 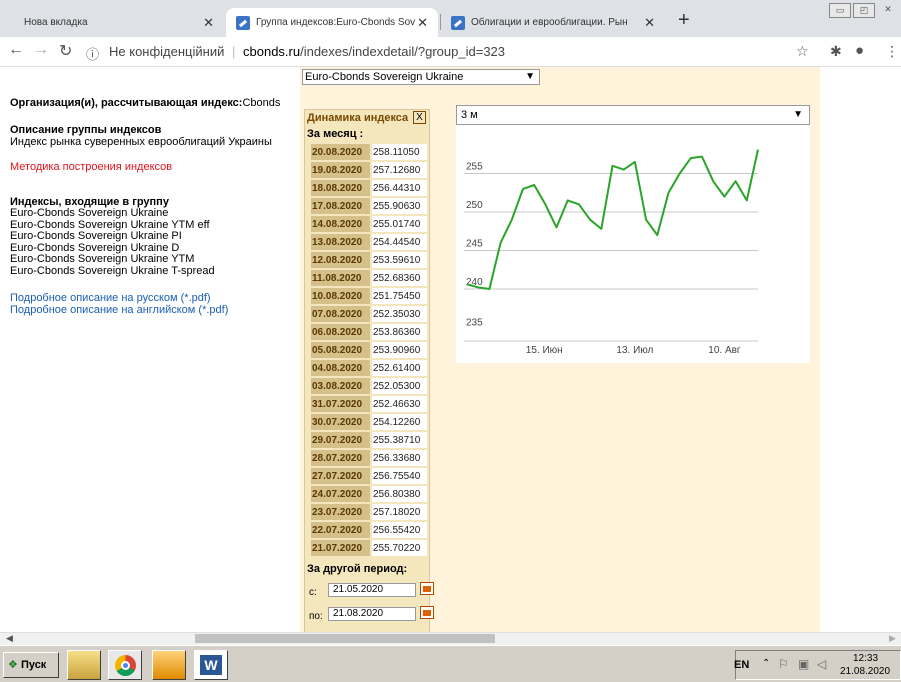 What do you see at coordinates (836, 51) in the screenshot?
I see `extensions-icon: ✱` at bounding box center [836, 51].